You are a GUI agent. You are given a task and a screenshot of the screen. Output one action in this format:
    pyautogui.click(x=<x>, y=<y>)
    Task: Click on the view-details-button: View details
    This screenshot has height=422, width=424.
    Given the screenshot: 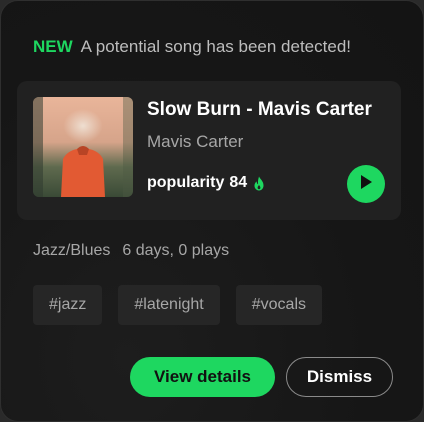 What is the action you would take?
    pyautogui.click(x=202, y=377)
    